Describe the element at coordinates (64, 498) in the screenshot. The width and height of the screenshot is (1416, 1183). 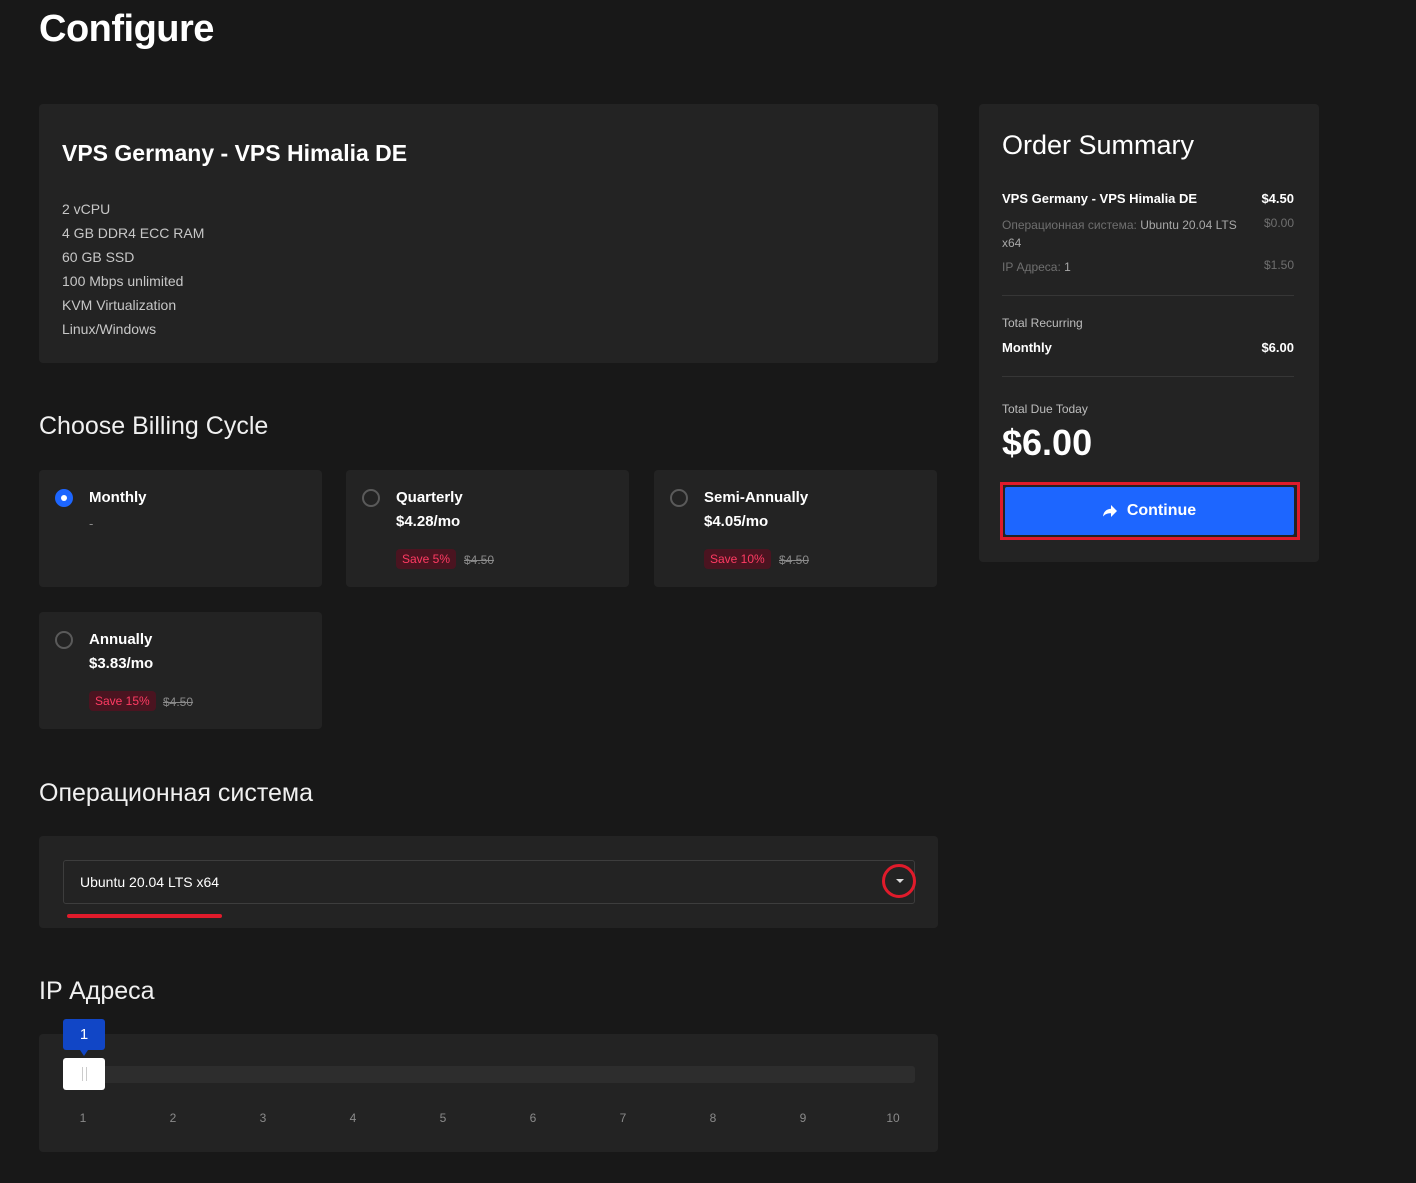
I see `radio-button-checked` at that location.